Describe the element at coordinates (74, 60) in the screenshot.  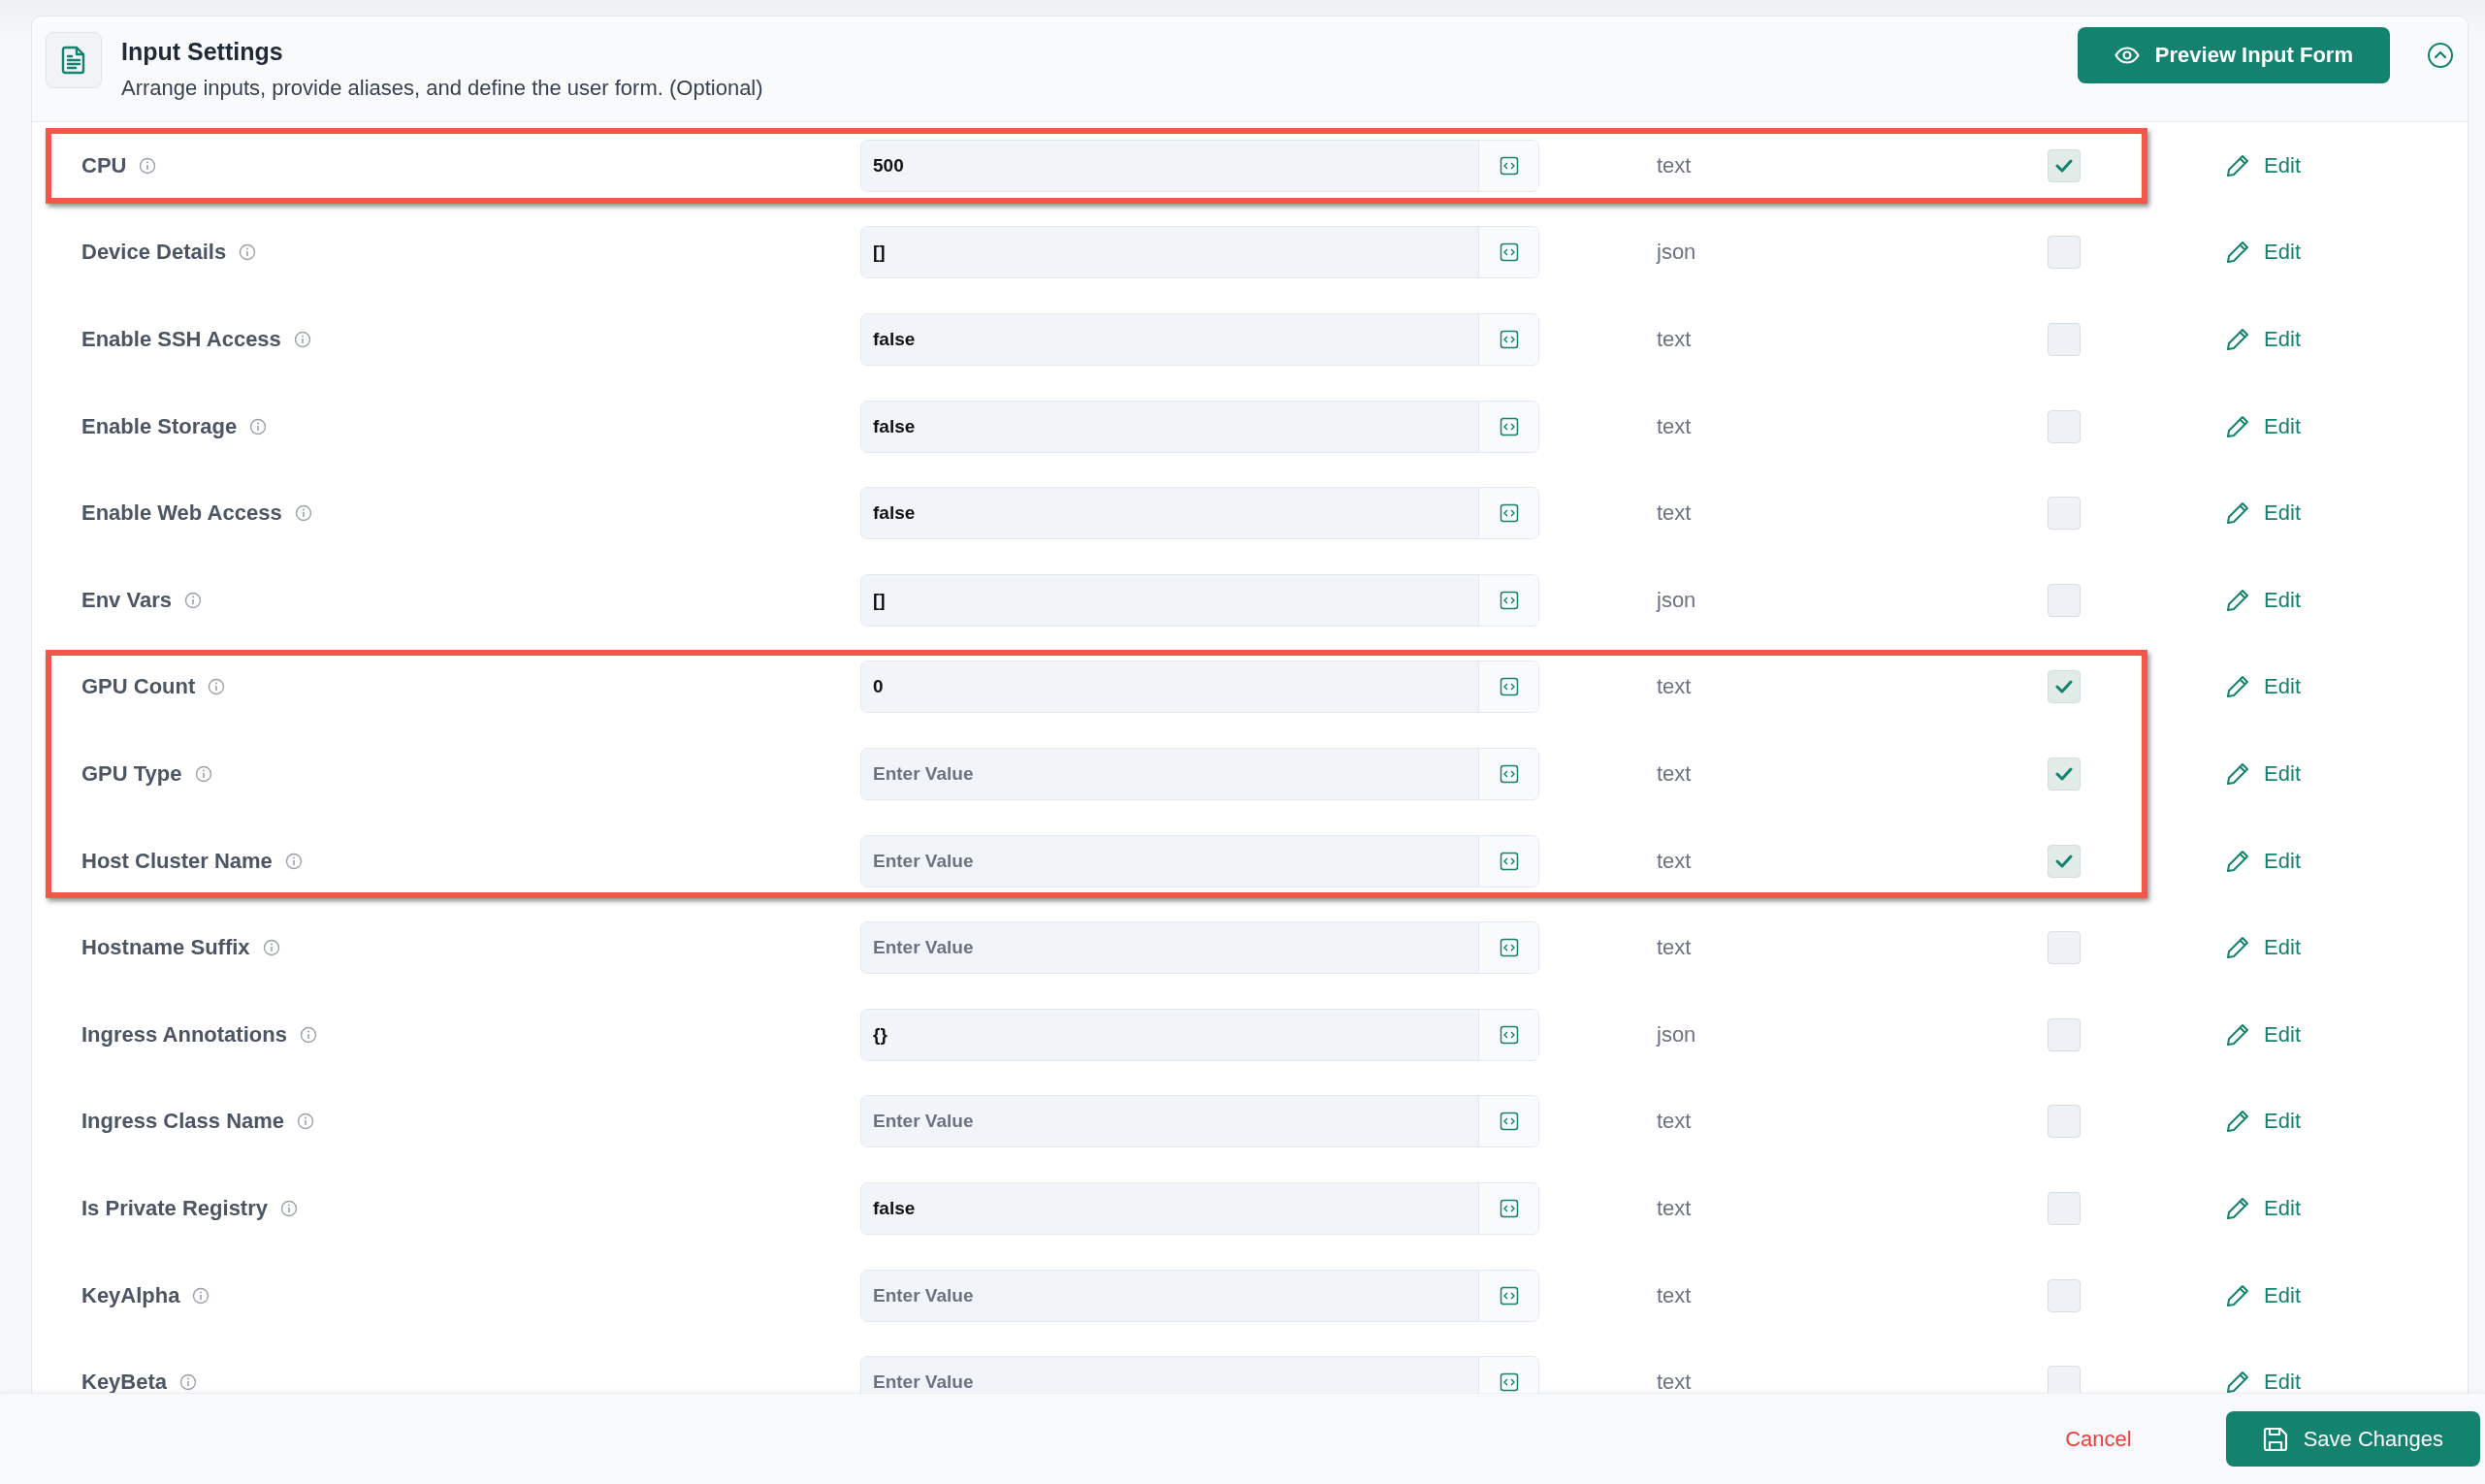
I see `document-icon` at that location.